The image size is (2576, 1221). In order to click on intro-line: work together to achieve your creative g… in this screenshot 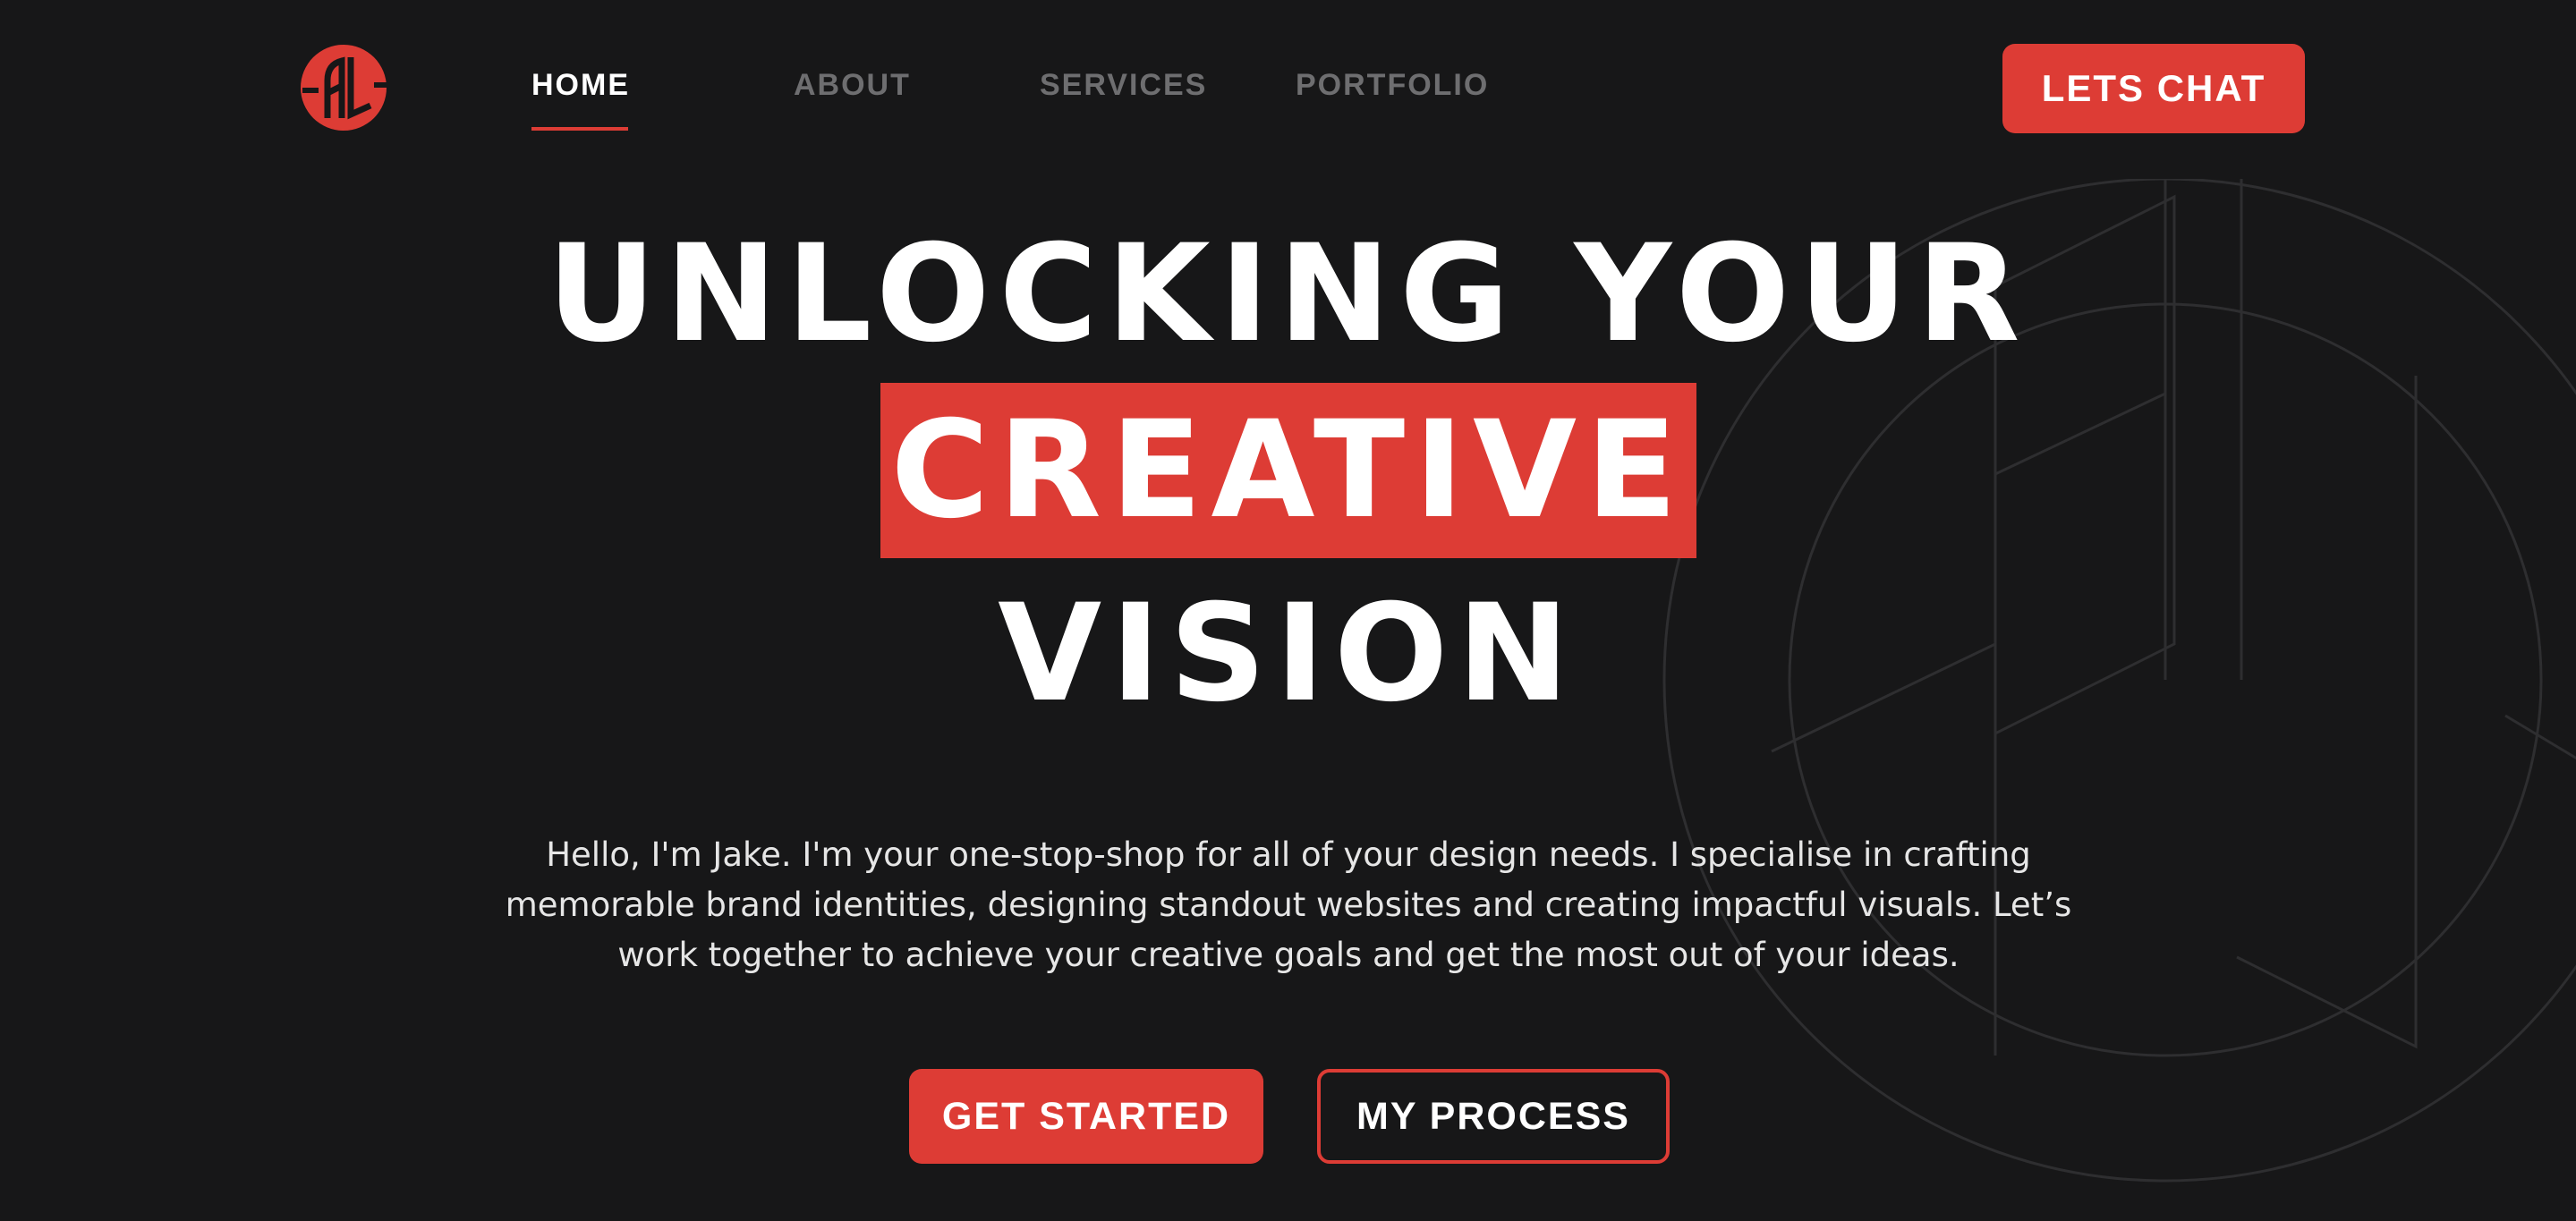, I will do `click(1288, 955)`.